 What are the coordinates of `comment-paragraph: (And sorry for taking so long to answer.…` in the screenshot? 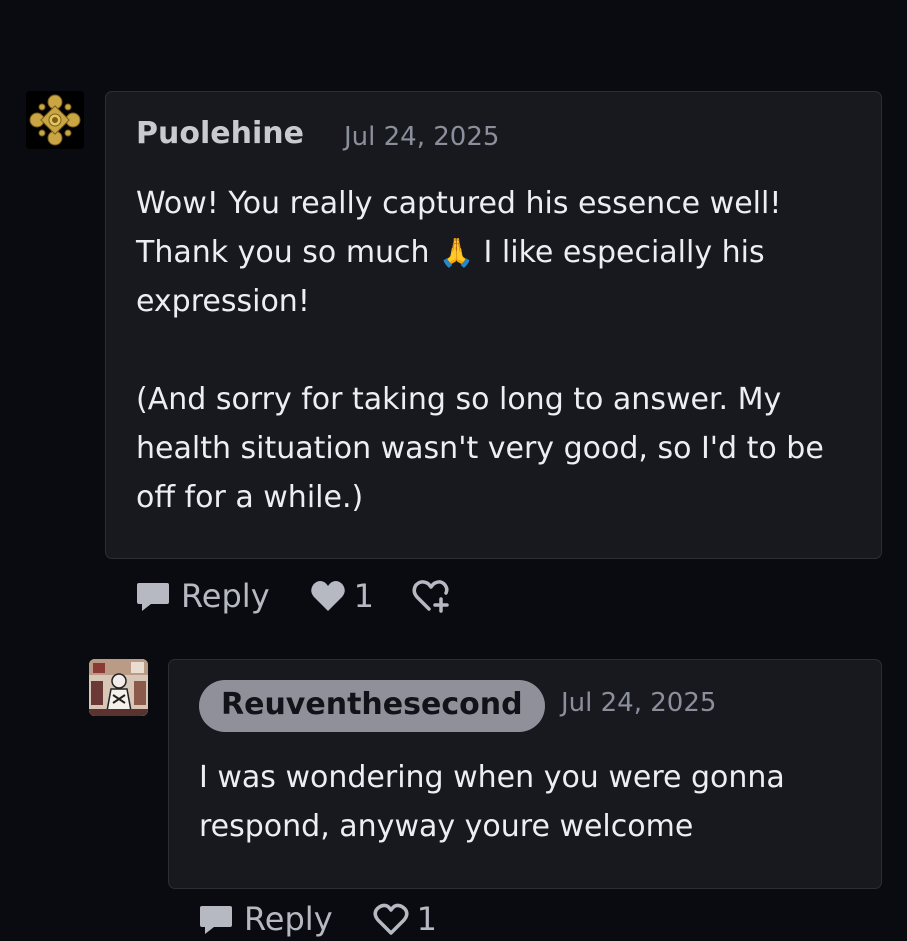 It's located at (480, 448).